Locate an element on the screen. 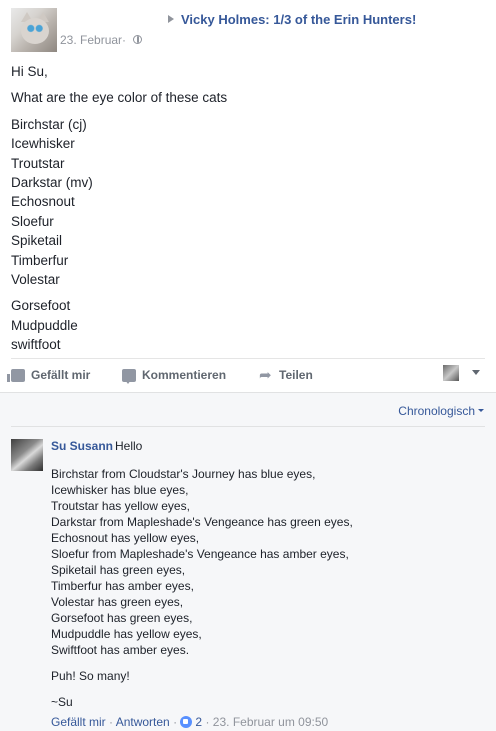 The image size is (496, 731). like-button: Gefällt mir is located at coordinates (49, 375).